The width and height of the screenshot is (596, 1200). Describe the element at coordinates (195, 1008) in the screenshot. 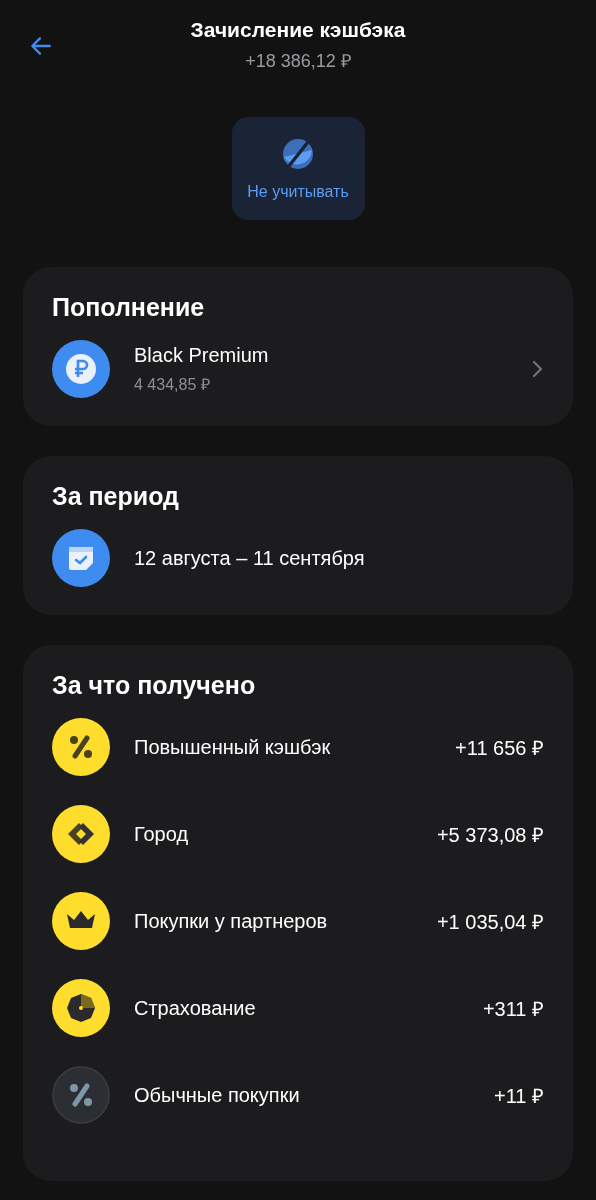

I see `cashback-category: Страхование` at that location.